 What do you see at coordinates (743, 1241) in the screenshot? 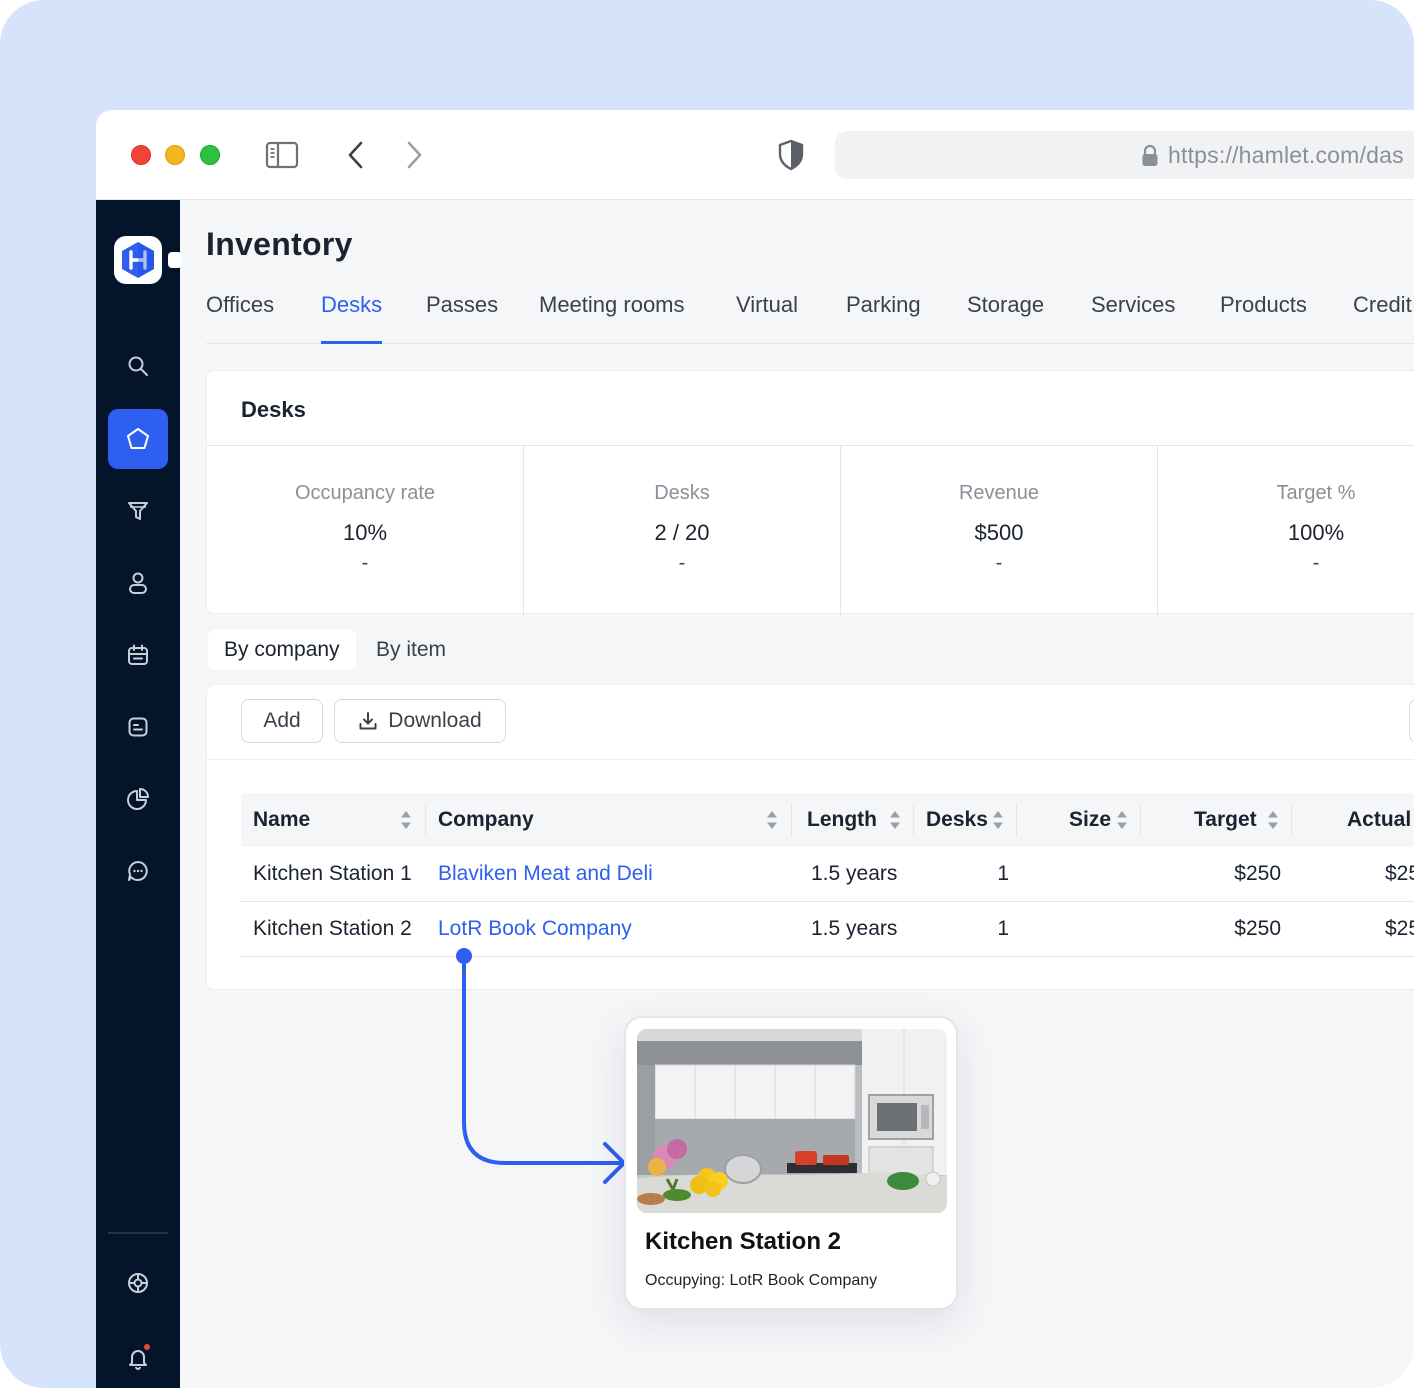
I see `popup-title: Kitchen Station 2` at bounding box center [743, 1241].